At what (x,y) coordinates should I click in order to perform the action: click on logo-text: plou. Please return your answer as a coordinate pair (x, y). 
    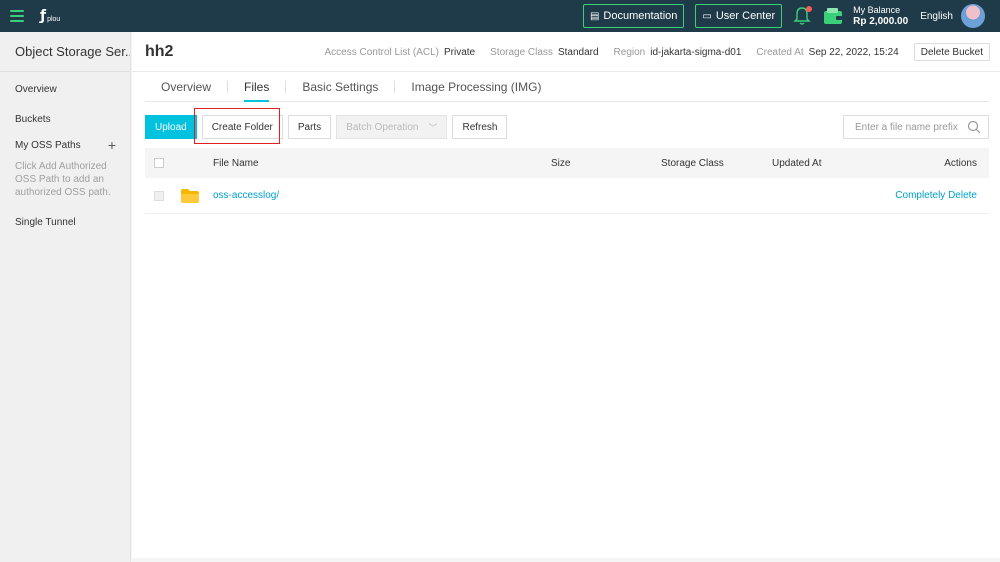
    Looking at the image, I should click on (54, 19).